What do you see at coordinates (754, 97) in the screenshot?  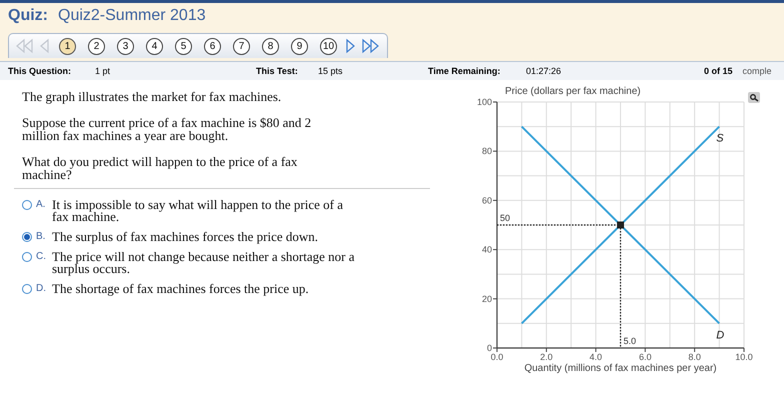 I see `zoom-icon` at bounding box center [754, 97].